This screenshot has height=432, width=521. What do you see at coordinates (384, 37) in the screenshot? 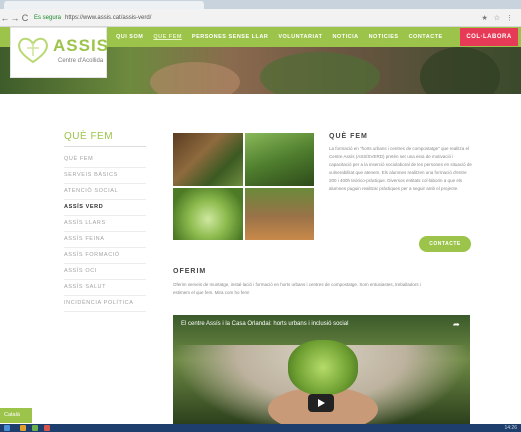
I see `menu-item-noticies: NOTICIES` at bounding box center [384, 37].